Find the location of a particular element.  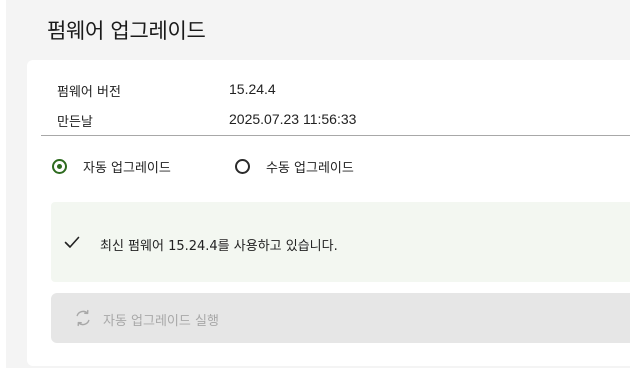

build-date-value: 2025.07.23 11:56:33 is located at coordinates (293, 119).